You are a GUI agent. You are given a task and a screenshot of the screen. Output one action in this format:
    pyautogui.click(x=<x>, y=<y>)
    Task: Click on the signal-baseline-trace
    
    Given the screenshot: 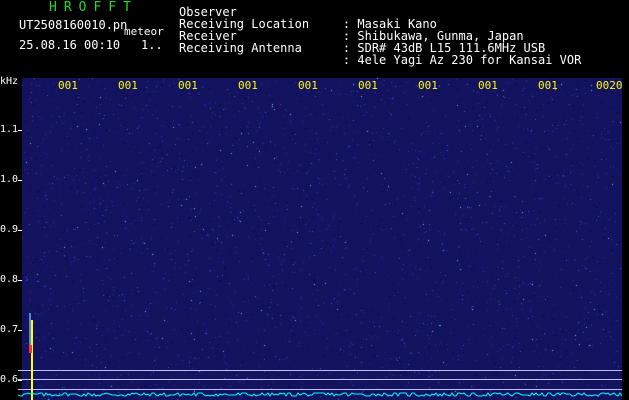 What is the action you would take?
    pyautogui.click(x=320, y=394)
    